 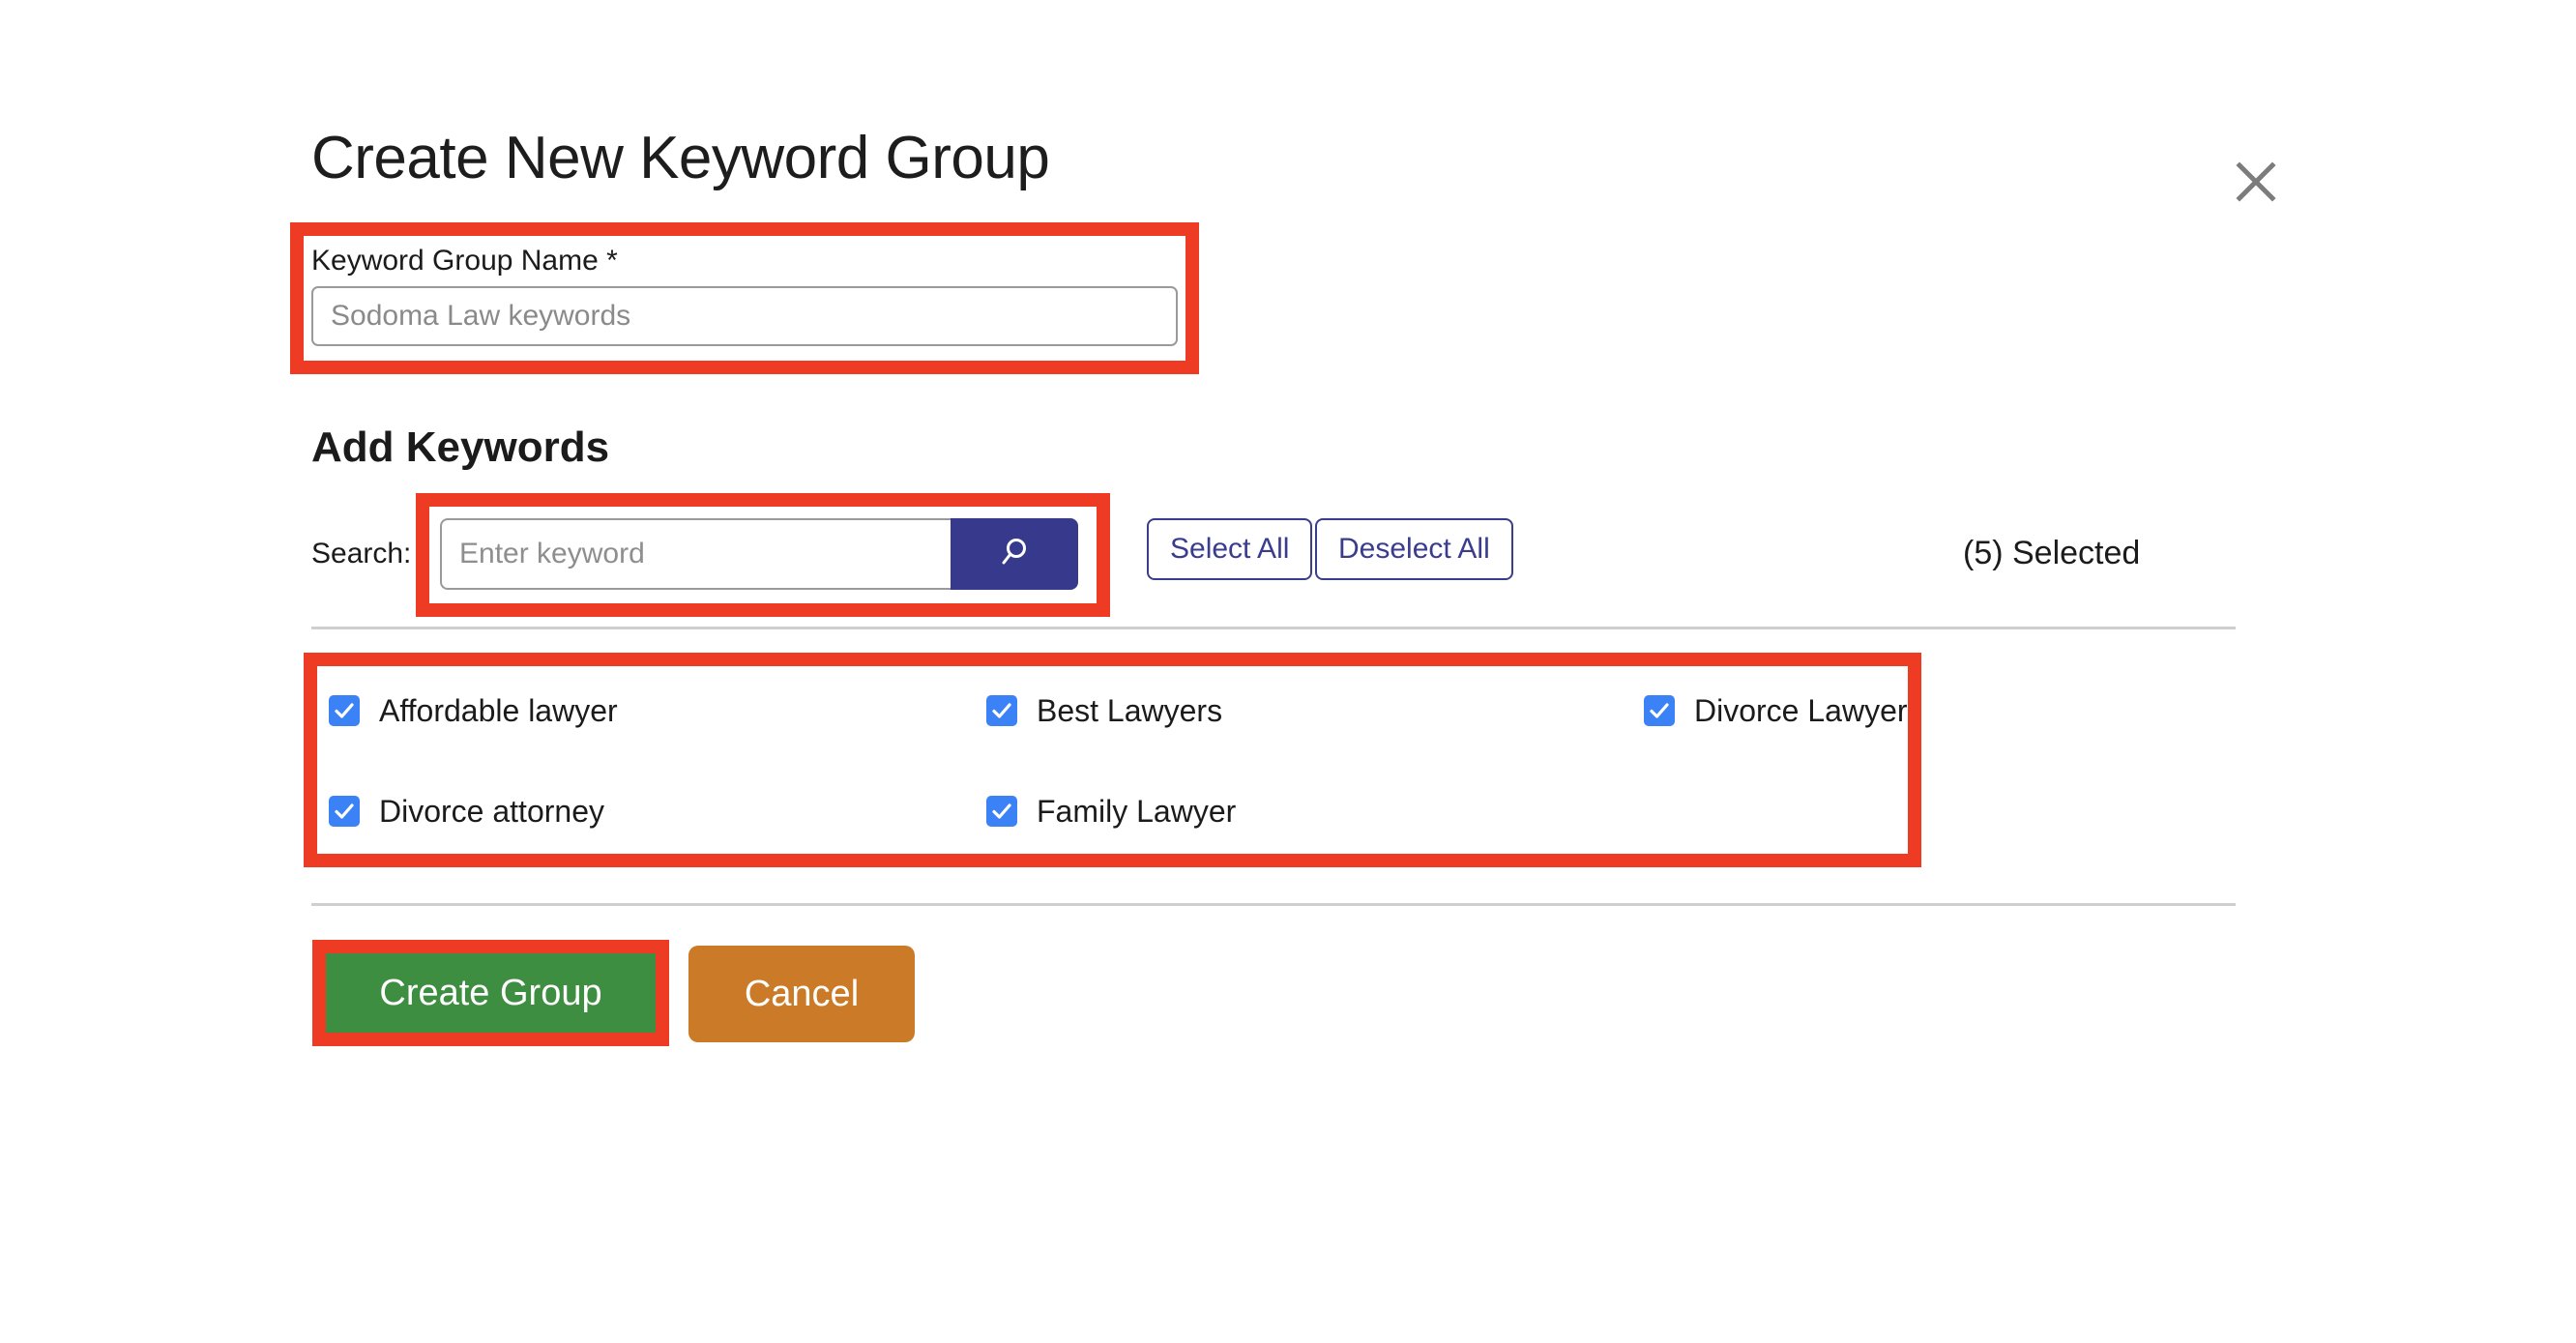 I want to click on create-group-button: Create Group, so click(x=491, y=993).